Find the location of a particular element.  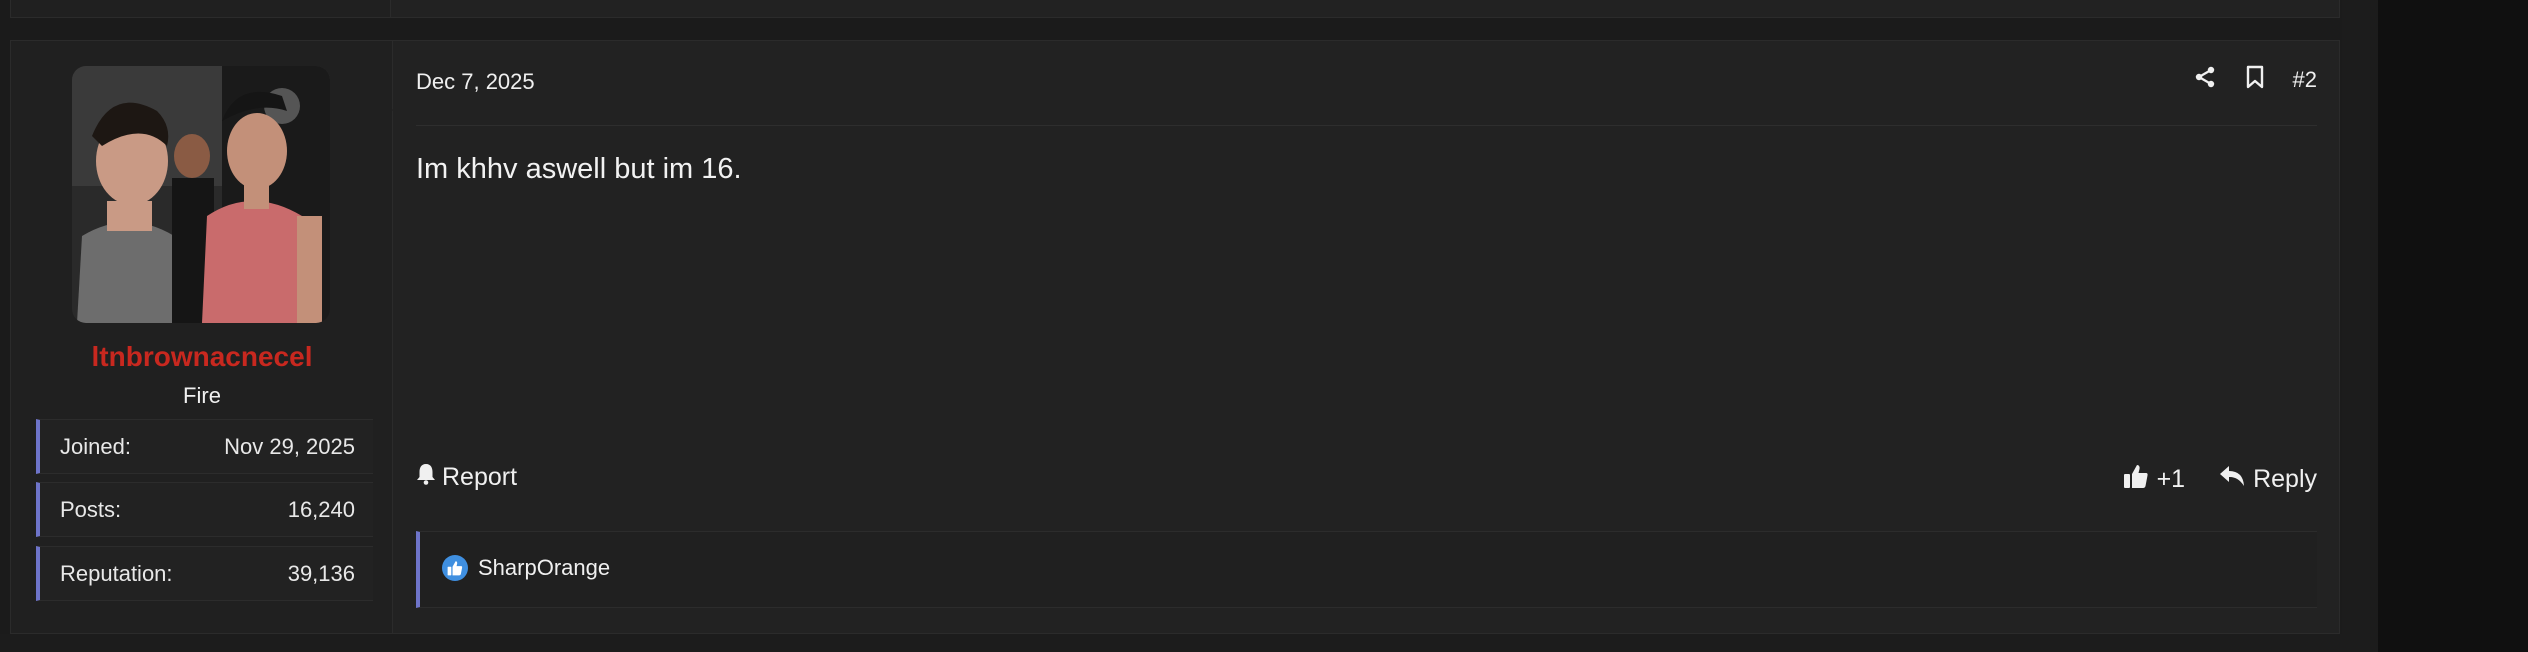

reply-button: Reply is located at coordinates (2268, 479).